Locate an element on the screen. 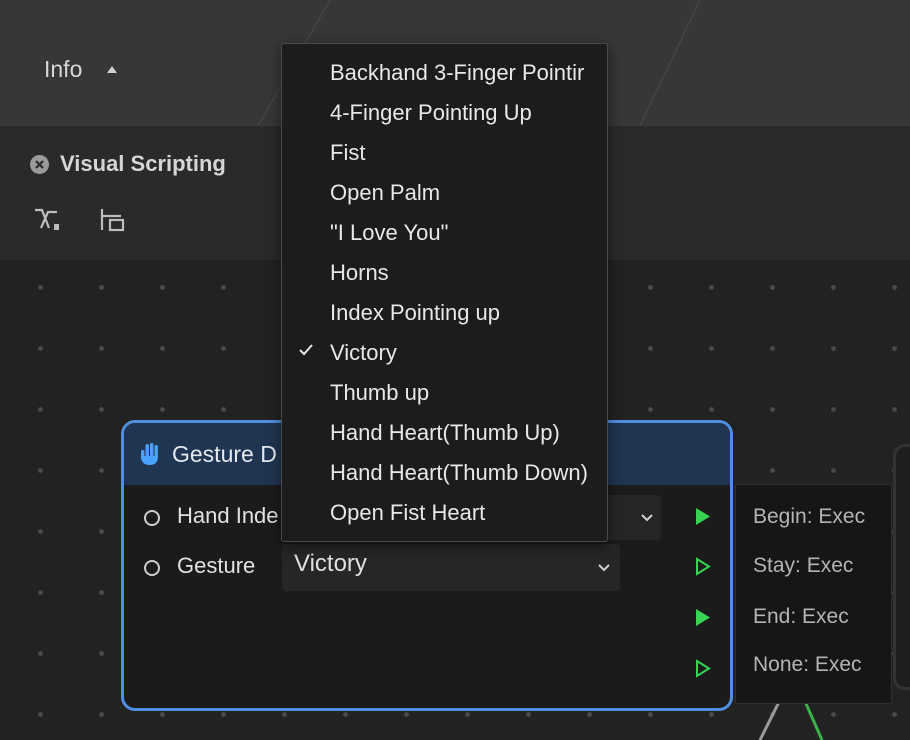 This screenshot has width=910, height=740. menu-item-label: Index Pointing up is located at coordinates (415, 312).